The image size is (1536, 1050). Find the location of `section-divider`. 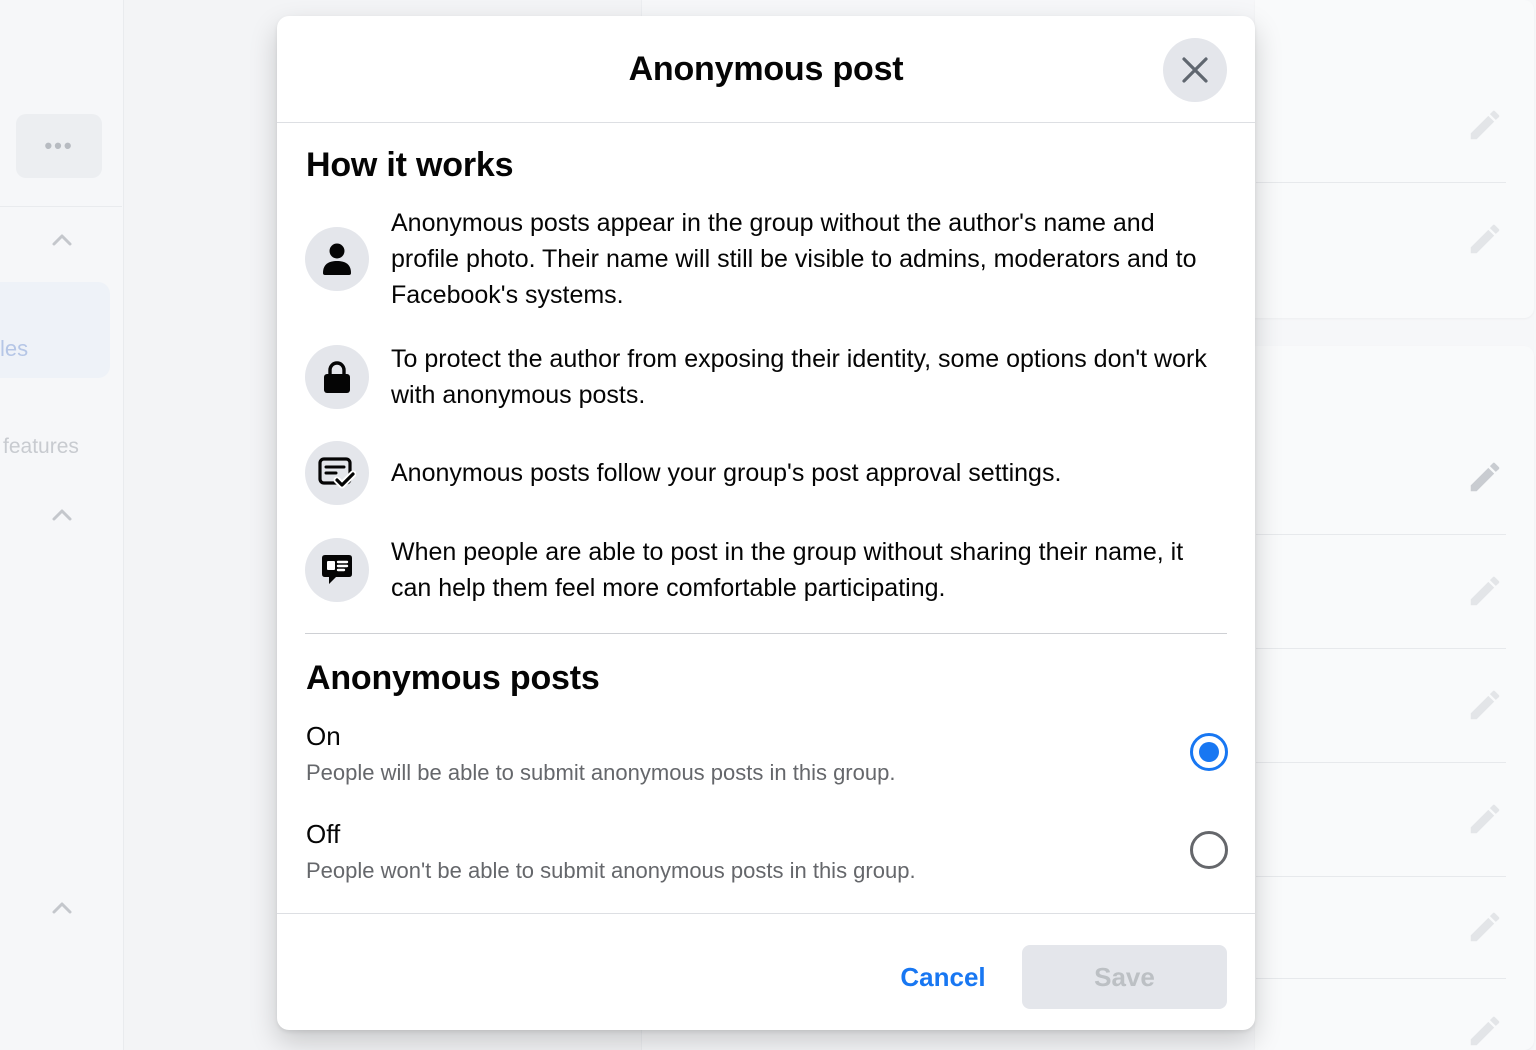

section-divider is located at coordinates (766, 633).